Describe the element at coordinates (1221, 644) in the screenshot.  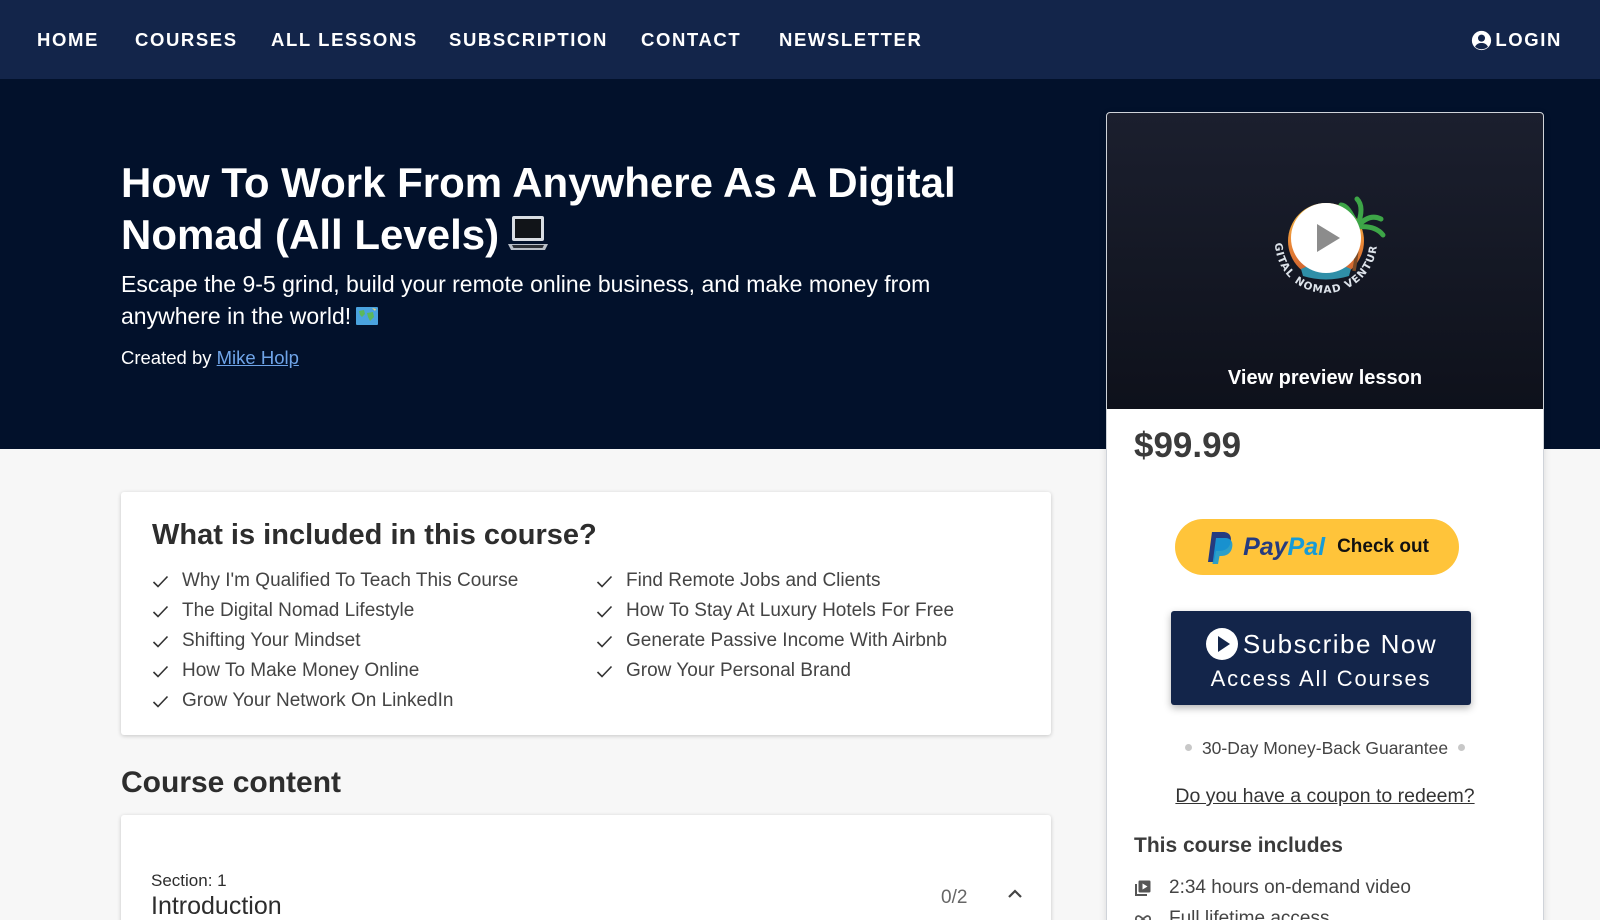
I see `play-circle-icon` at that location.